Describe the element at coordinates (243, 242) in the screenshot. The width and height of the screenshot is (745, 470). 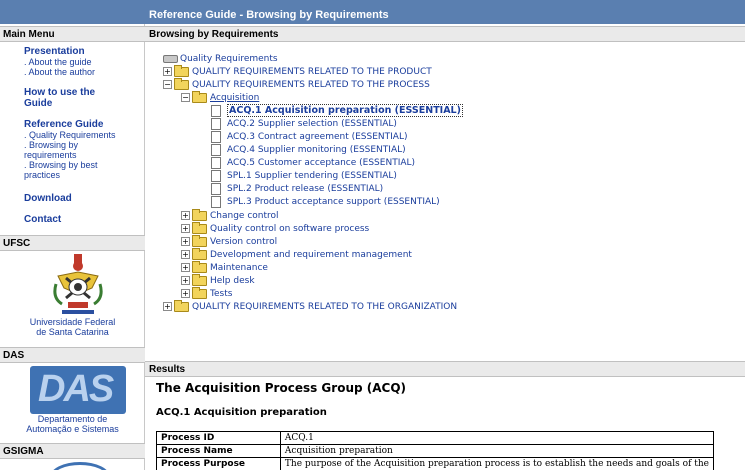
I see `tree-group-label: Version control` at that location.